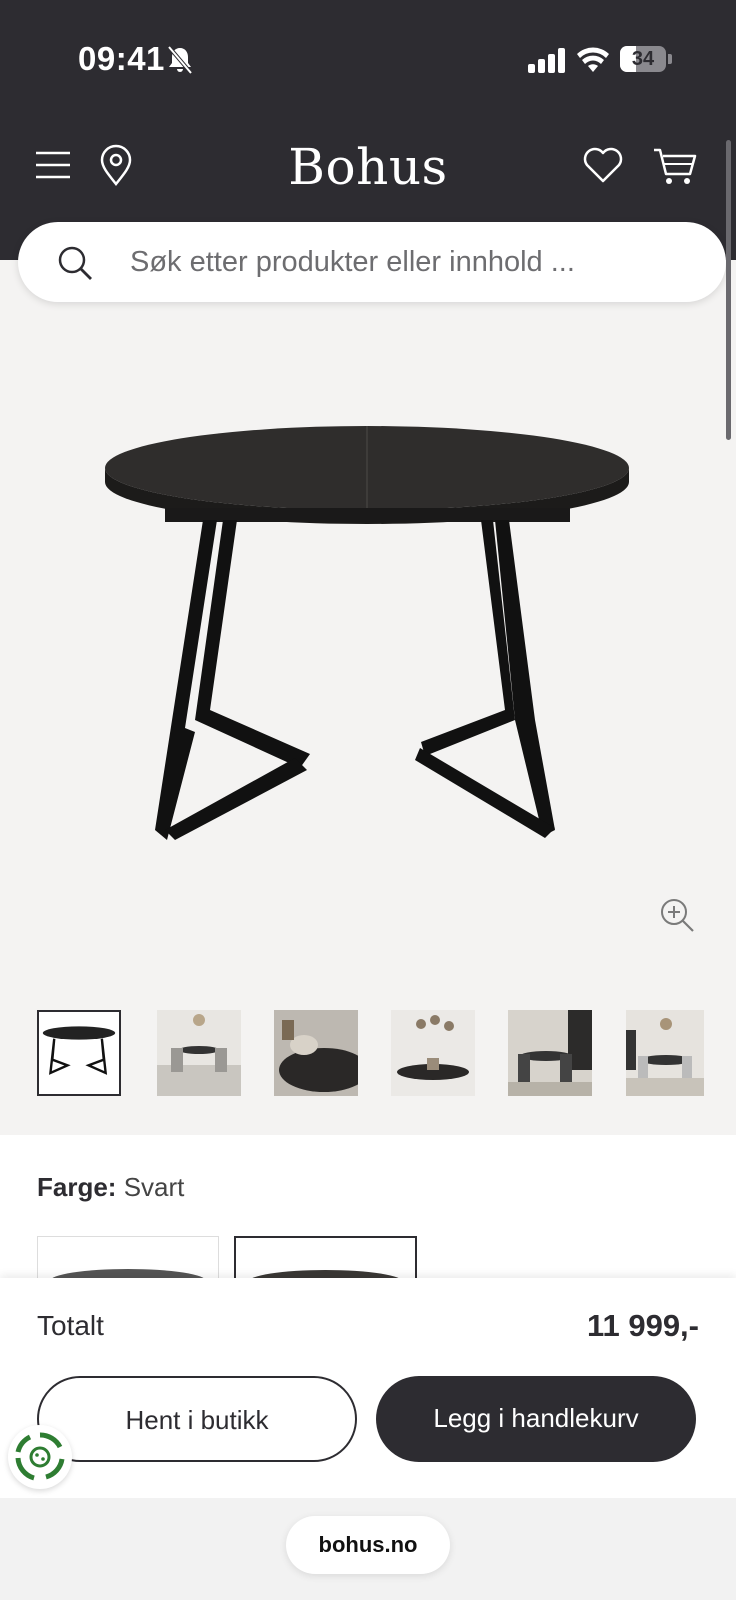 The height and width of the screenshot is (1600, 736). What do you see at coordinates (675, 166) in the screenshot?
I see `cart-icon` at bounding box center [675, 166].